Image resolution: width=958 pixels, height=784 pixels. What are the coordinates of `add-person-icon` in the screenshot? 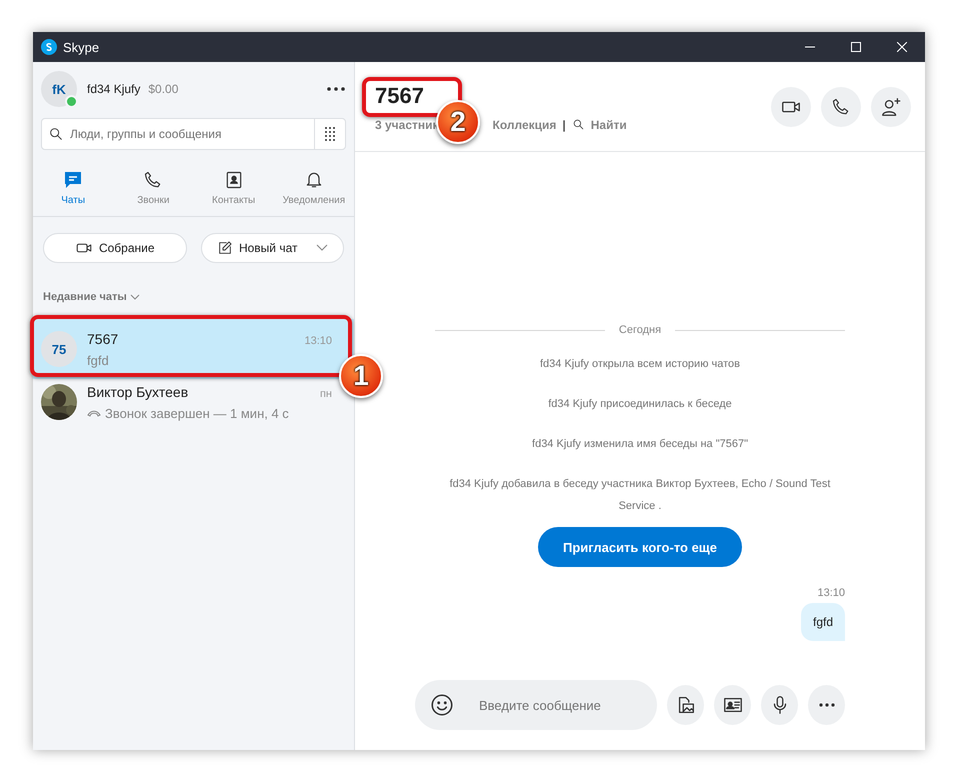 It's located at (891, 107).